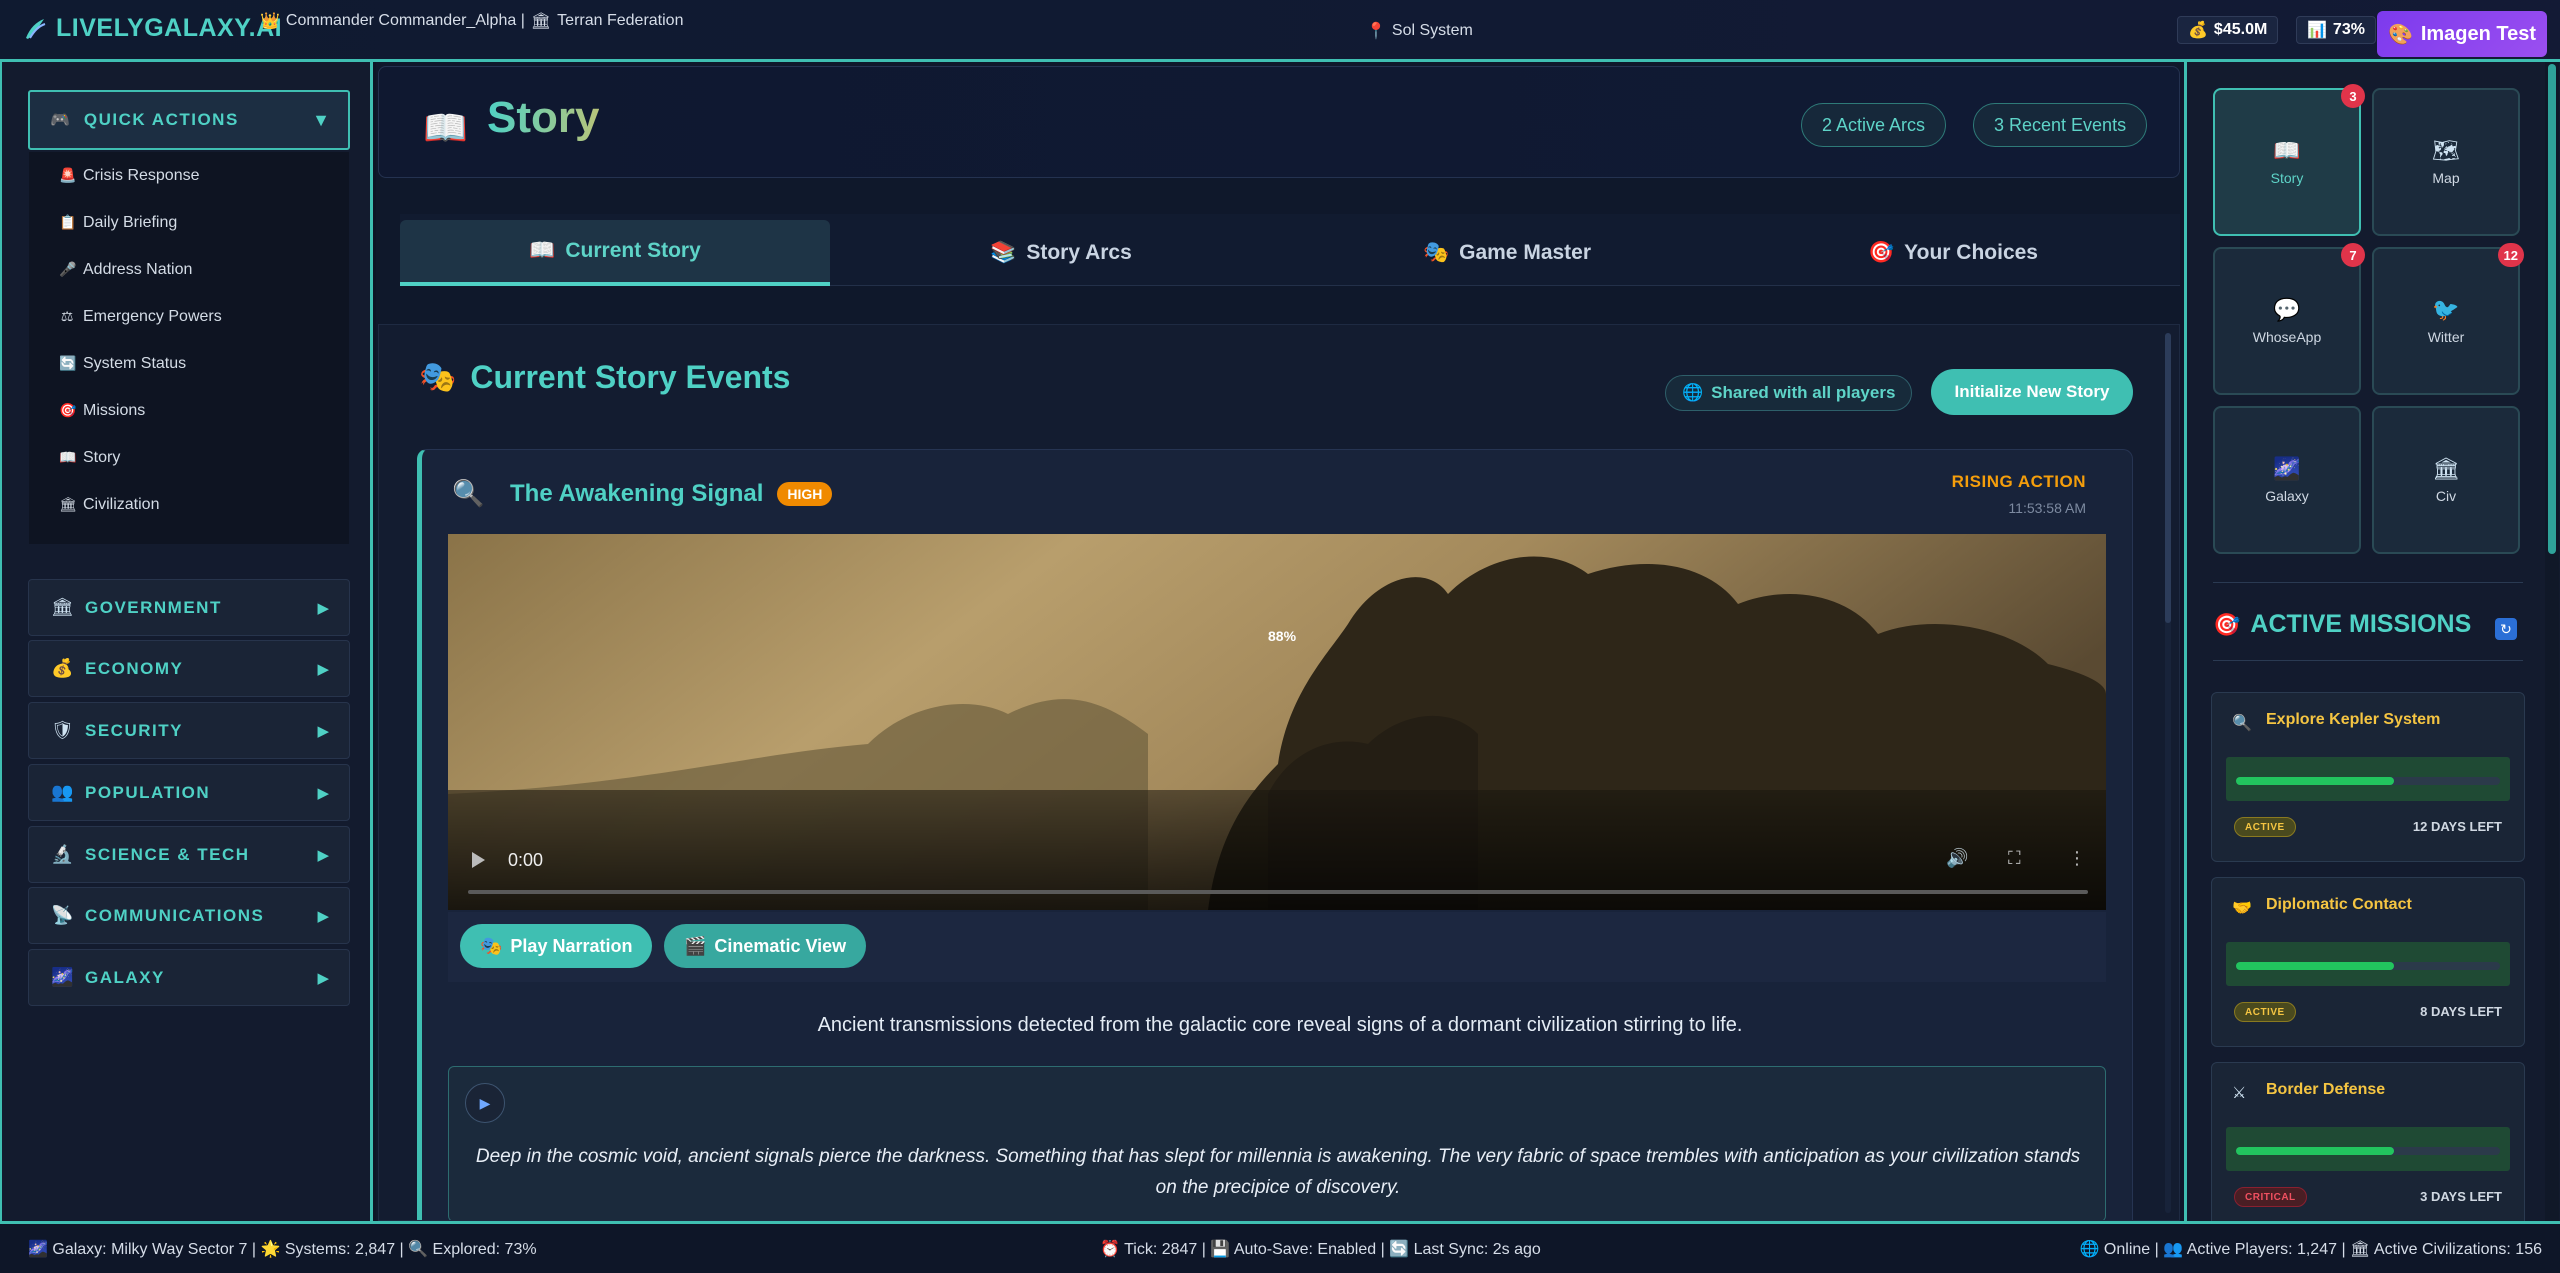  Describe the element at coordinates (2240, 29) in the screenshot. I see `treasury-value: $45.0M` at that location.